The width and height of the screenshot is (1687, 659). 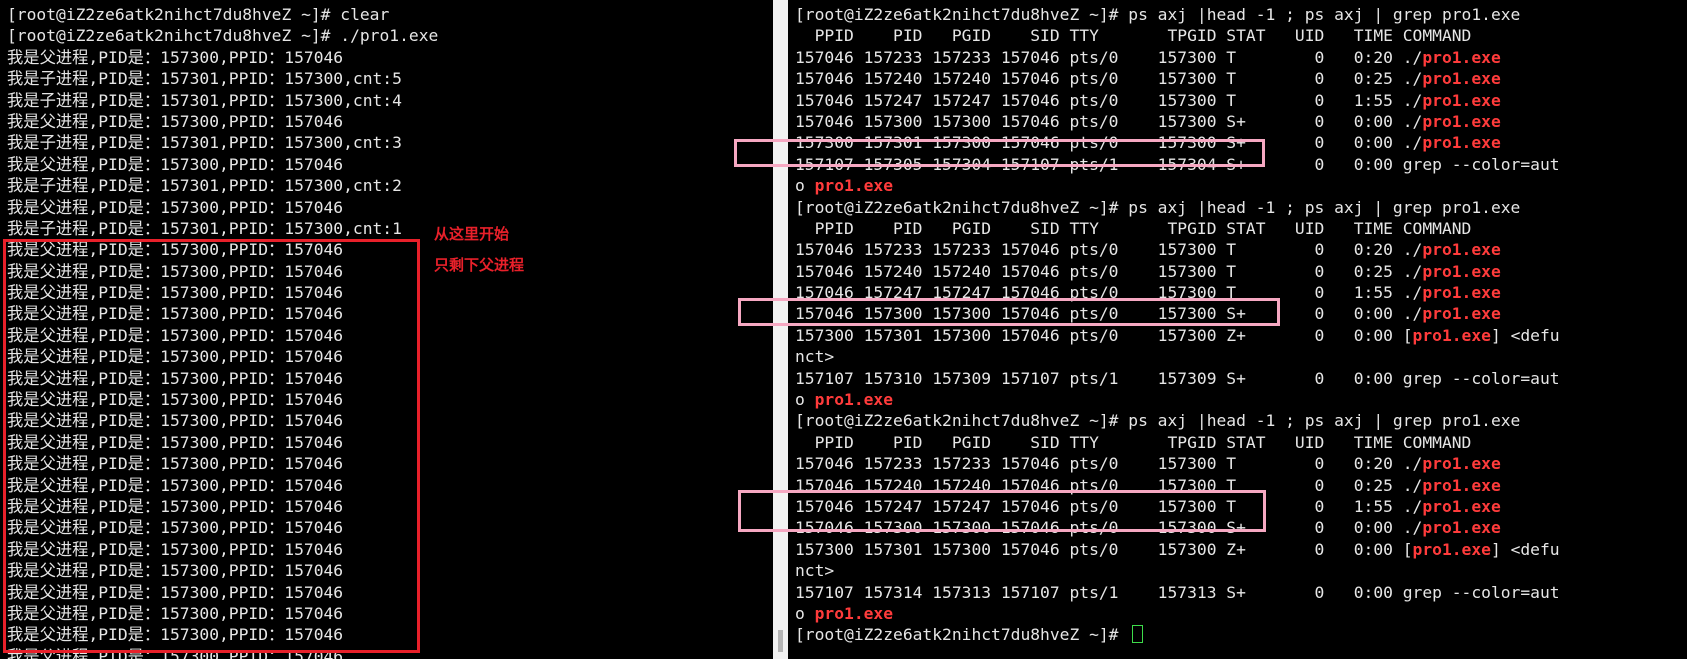 What do you see at coordinates (198, 14) in the screenshot?
I see `terminal-line: [root@iZ2ze6atk2nihct7du8hveZ ~]# clear` at bounding box center [198, 14].